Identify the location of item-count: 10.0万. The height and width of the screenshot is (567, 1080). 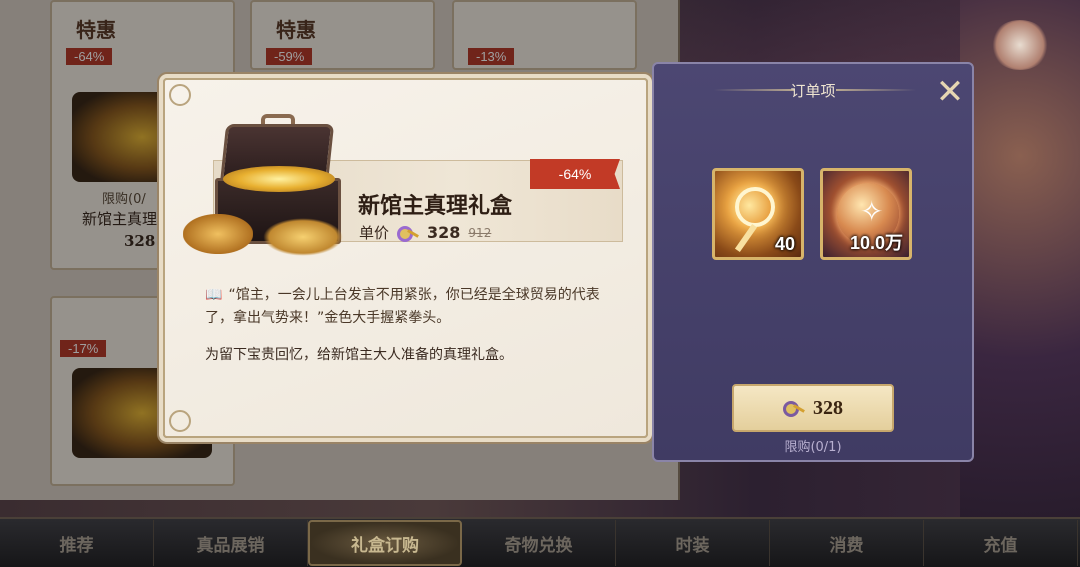
(876, 243).